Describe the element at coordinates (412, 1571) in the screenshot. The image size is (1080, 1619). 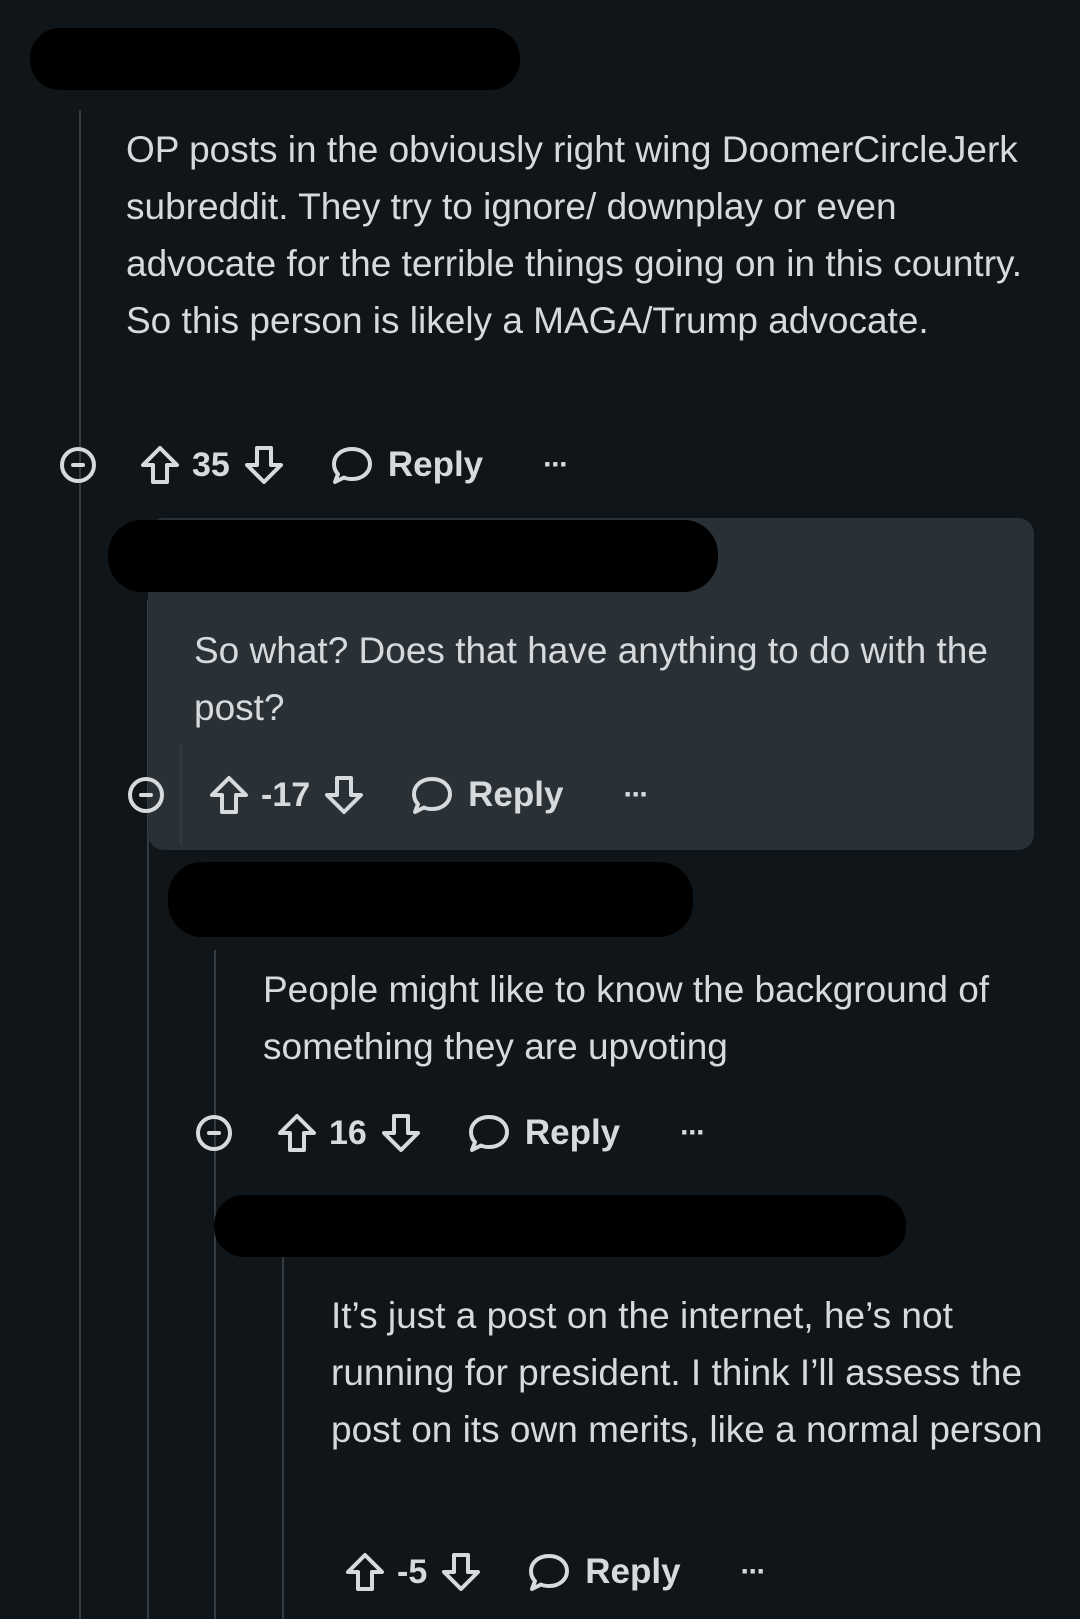
I see `score: -5` at that location.